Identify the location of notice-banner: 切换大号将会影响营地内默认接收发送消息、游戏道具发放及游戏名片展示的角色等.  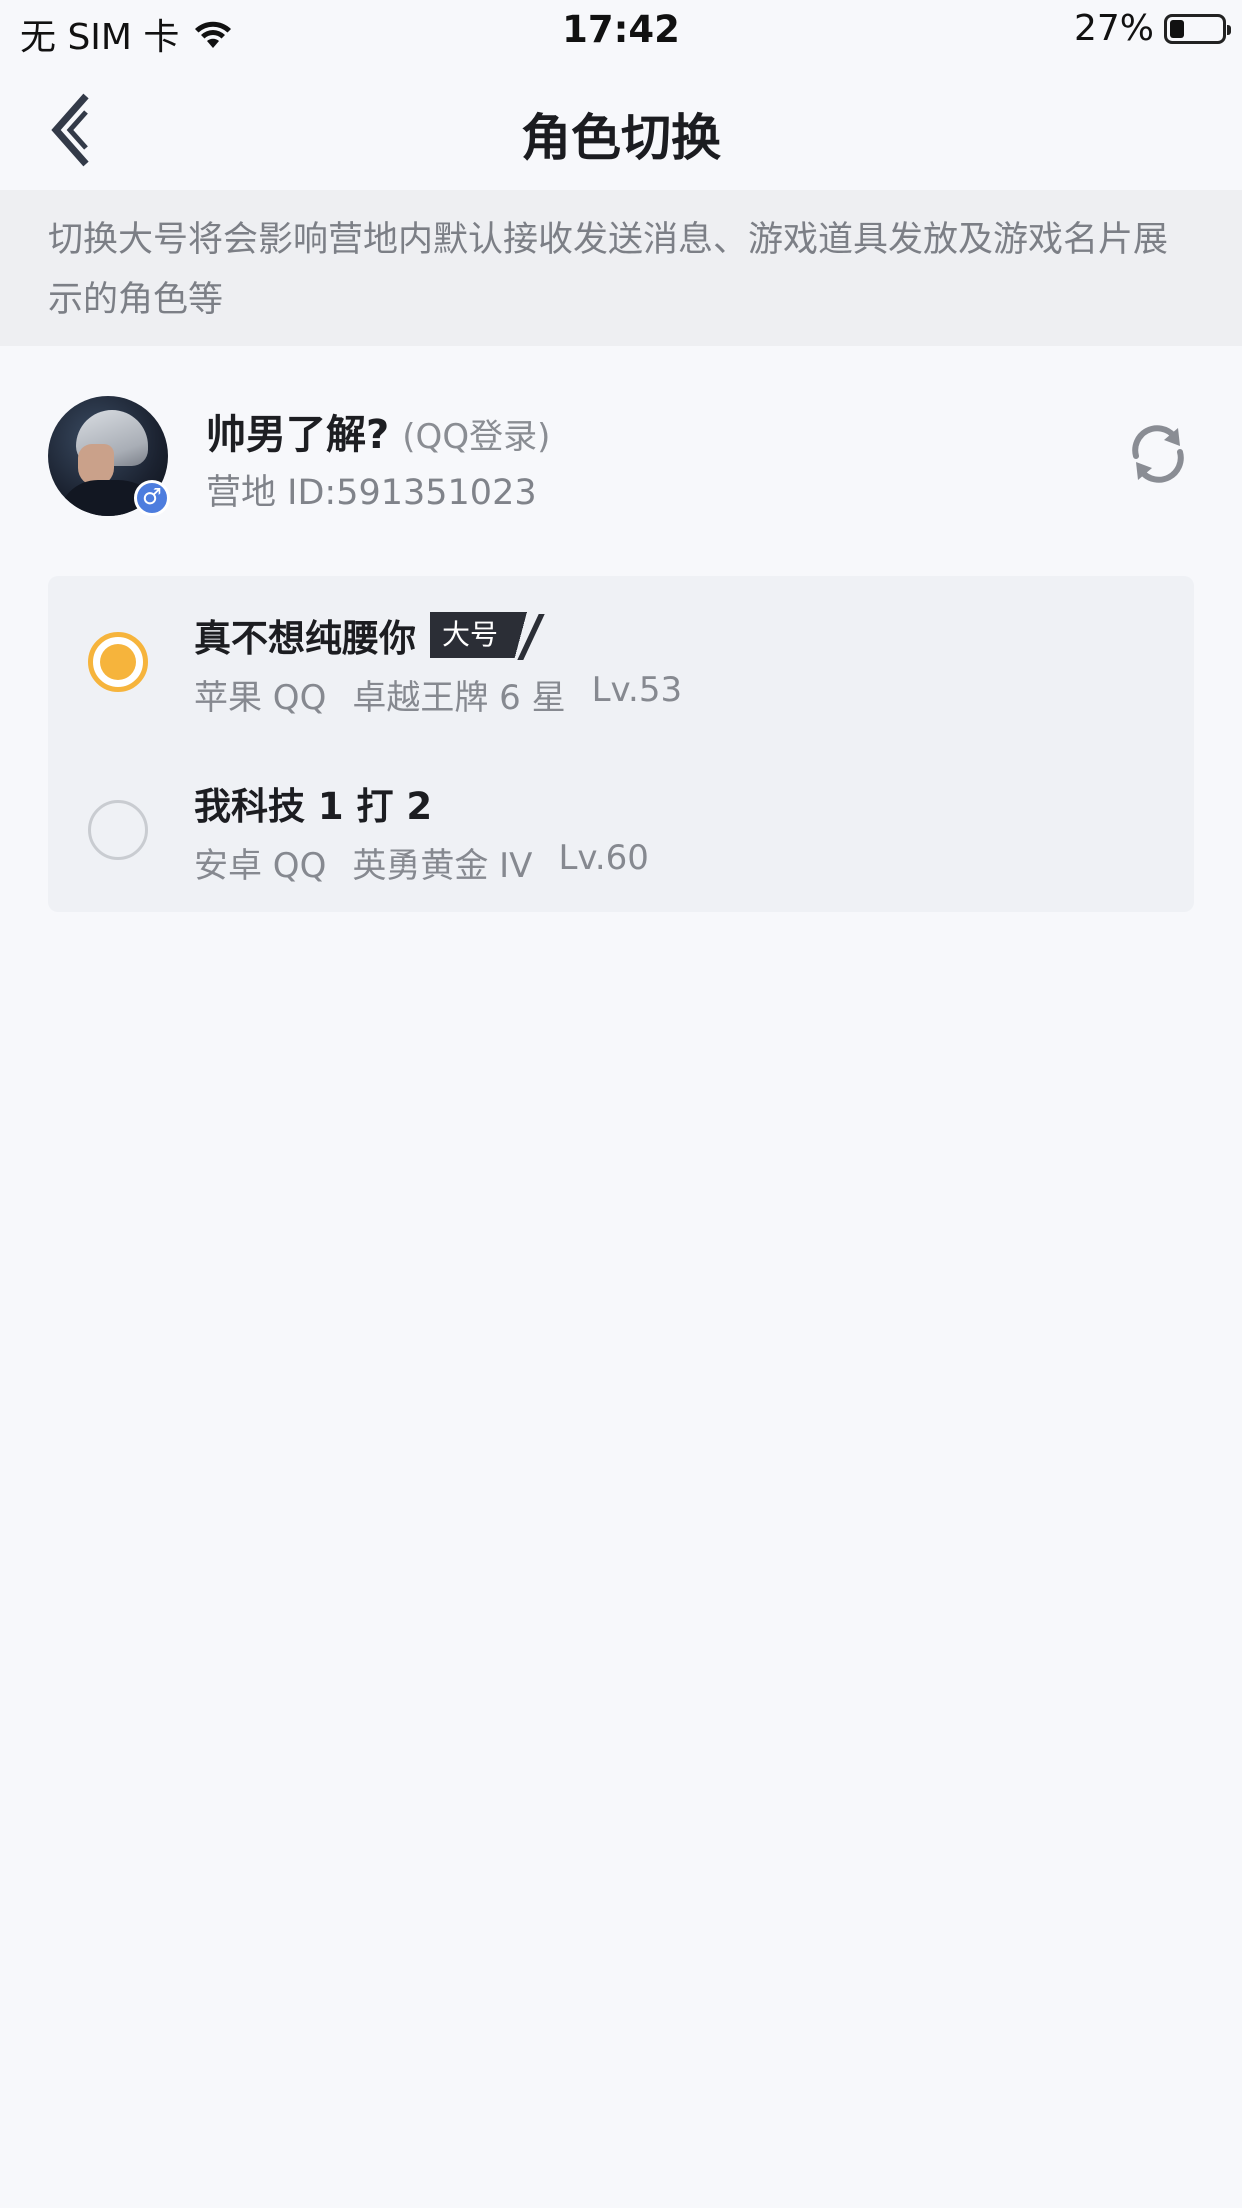
(621, 268).